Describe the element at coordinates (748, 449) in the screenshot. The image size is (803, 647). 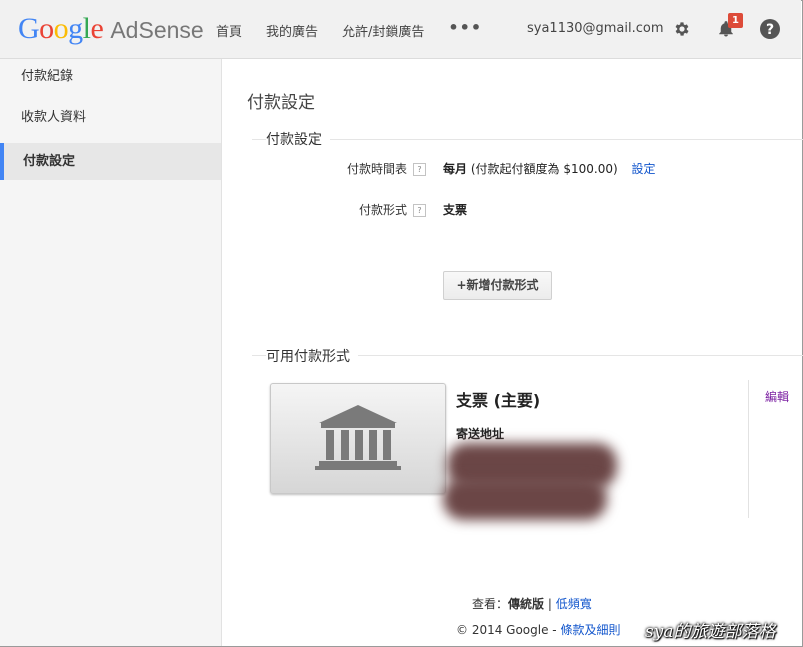
I see `column-divider` at that location.